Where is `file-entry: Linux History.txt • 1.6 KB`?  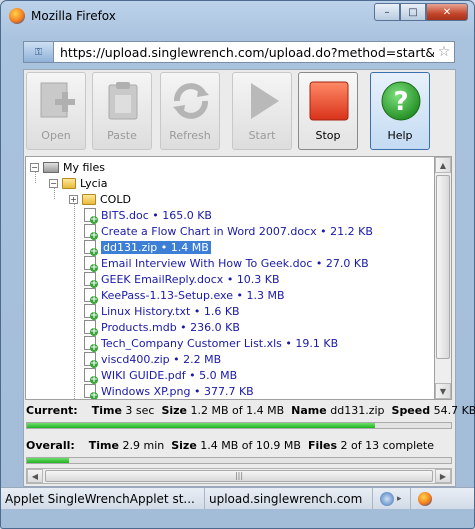
file-entry: Linux History.txt • 1.6 KB is located at coordinates (170, 311).